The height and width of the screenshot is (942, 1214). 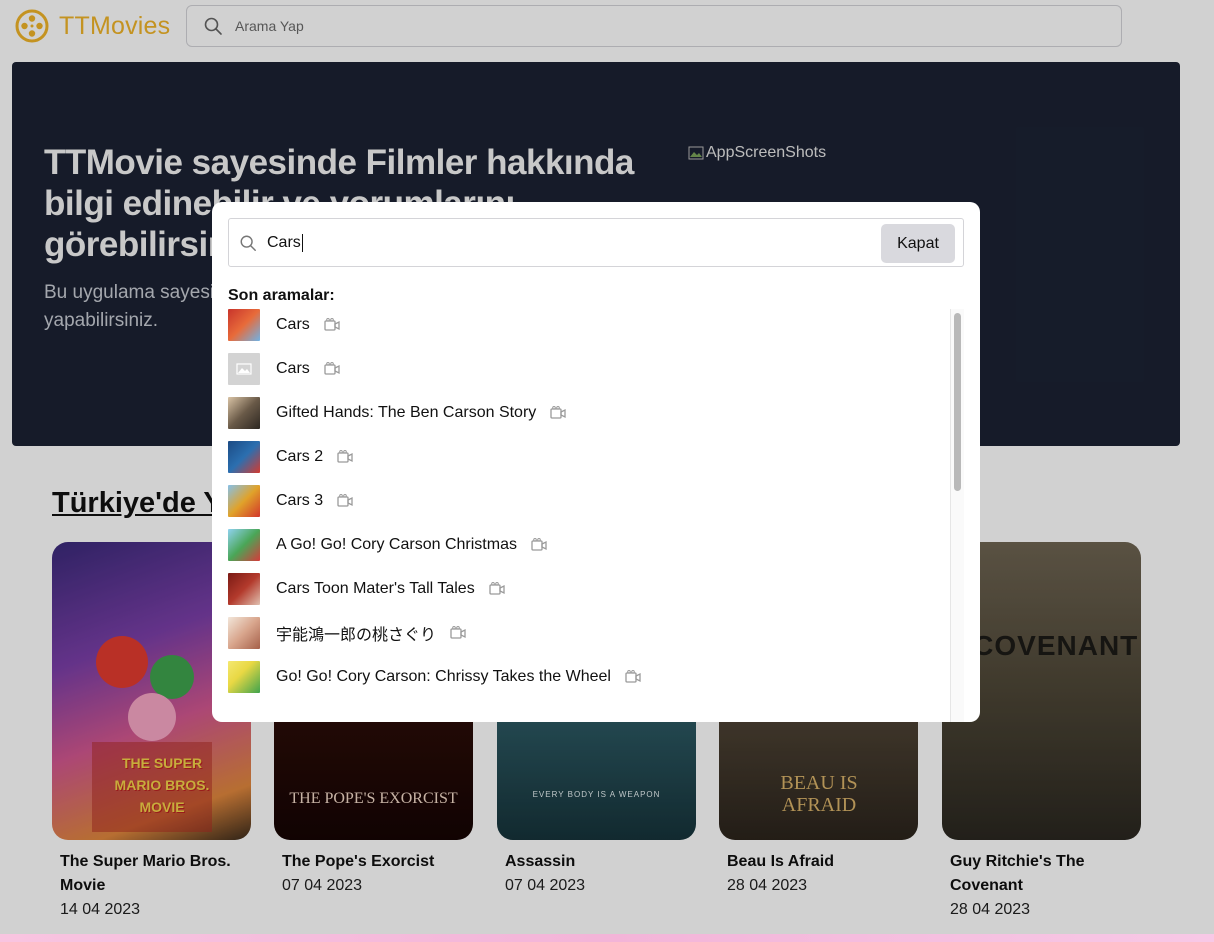 I want to click on result-title: Cars Toon Mater's Tall Tales, so click(x=375, y=588).